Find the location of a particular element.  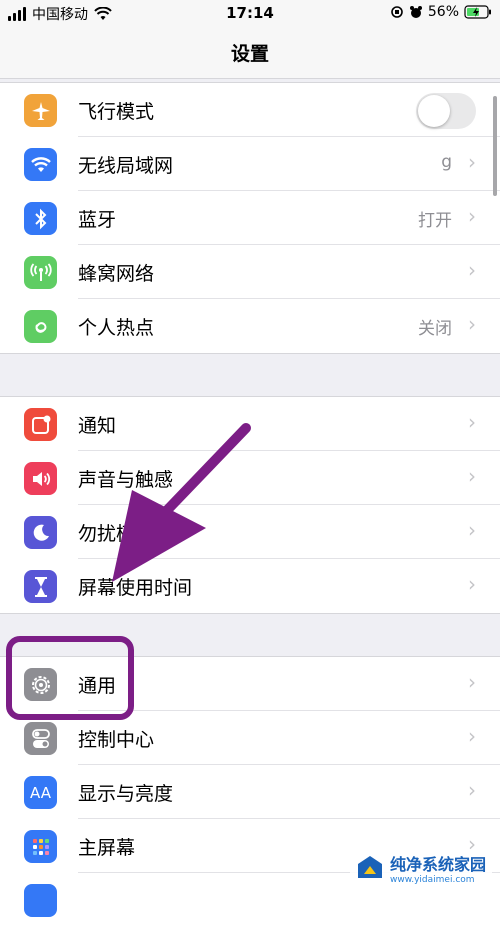

watermark: 纯净系统家园 www.yidaimei.com is located at coordinates (420, 868).